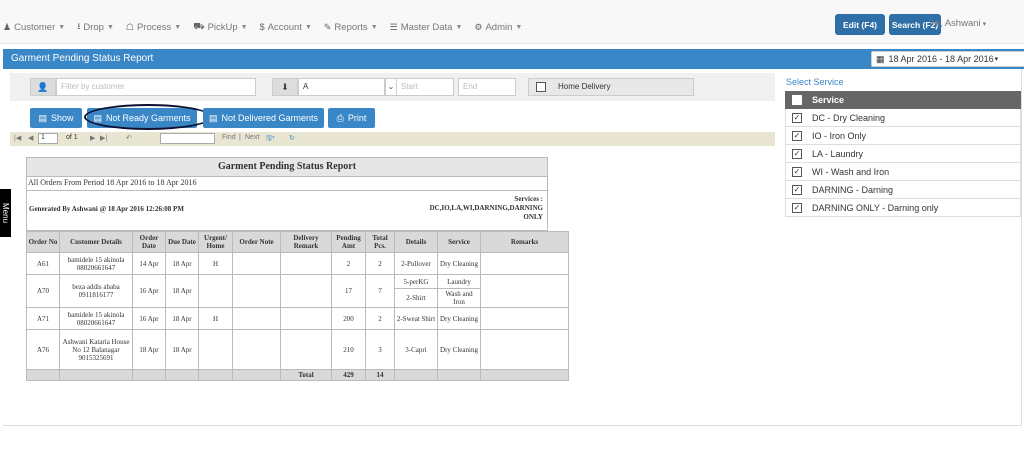 Image resolution: width=1024 pixels, height=451 pixels. What do you see at coordinates (79, 26) in the screenshot?
I see `download-icon: ⭳` at bounding box center [79, 26].